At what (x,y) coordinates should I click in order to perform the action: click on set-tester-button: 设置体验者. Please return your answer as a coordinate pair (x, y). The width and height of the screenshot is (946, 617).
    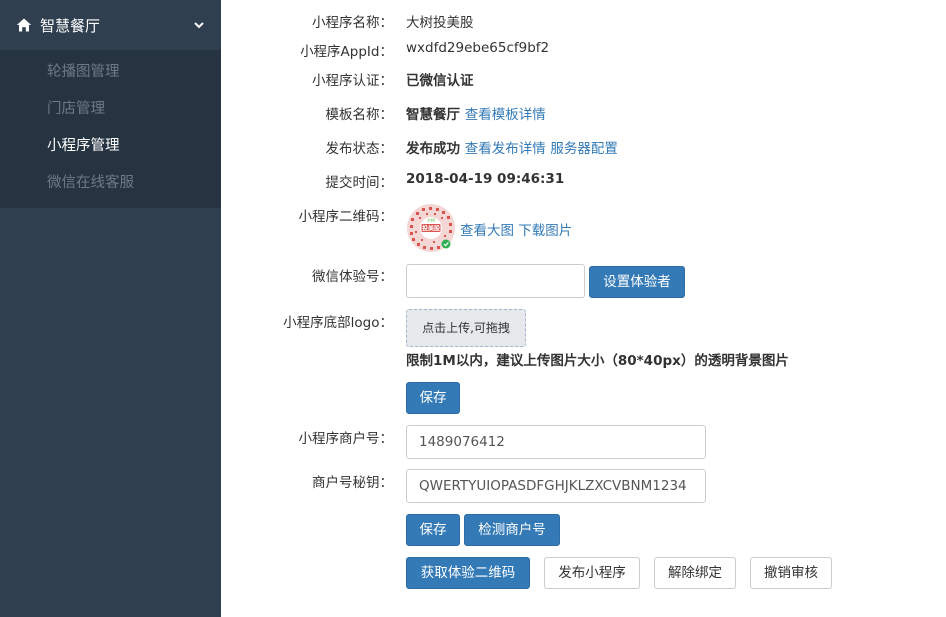
    Looking at the image, I should click on (637, 282).